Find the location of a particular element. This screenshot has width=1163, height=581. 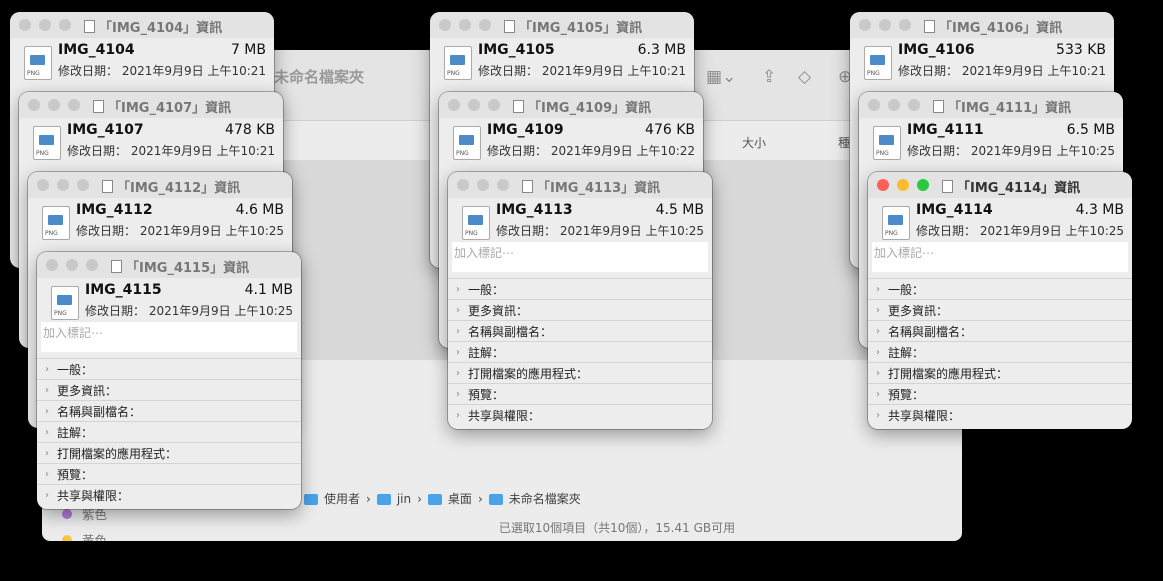

modified-date-value: 2021年9月9日 上午10:25 is located at coordinates (1043, 151).